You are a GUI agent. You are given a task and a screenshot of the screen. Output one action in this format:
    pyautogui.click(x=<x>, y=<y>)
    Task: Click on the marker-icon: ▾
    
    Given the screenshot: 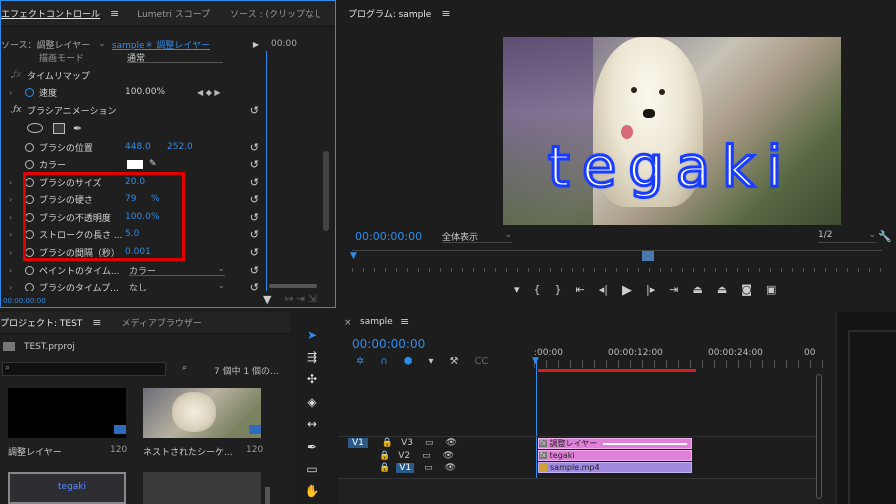 What is the action you would take?
    pyautogui.click(x=517, y=290)
    